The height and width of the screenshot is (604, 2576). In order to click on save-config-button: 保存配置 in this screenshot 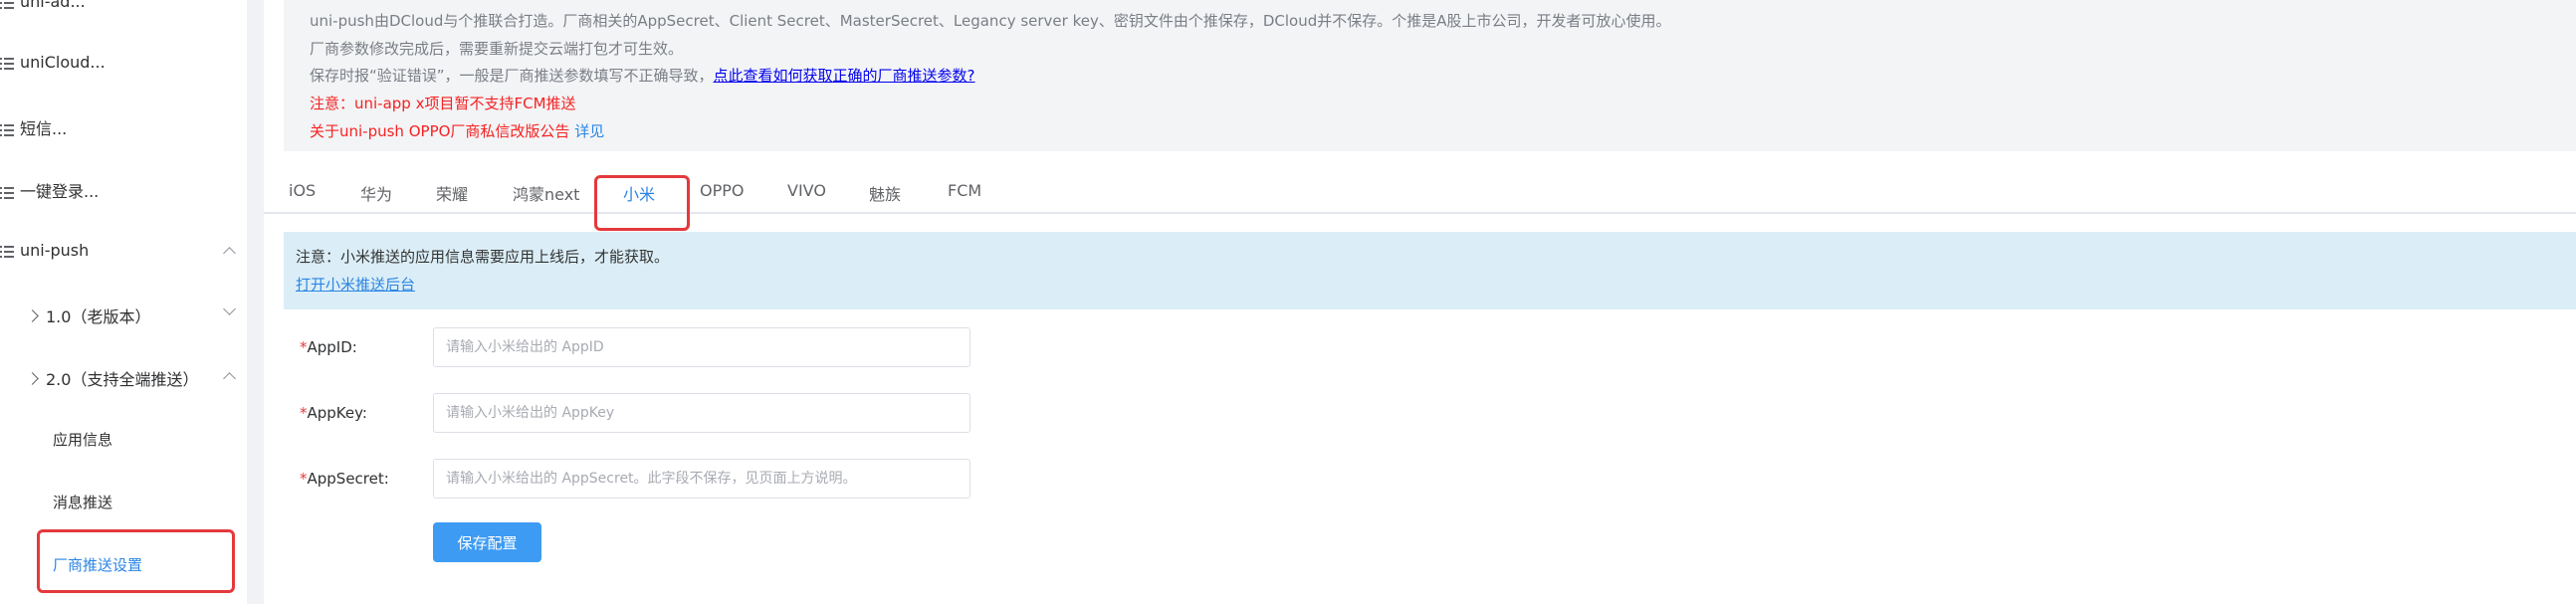, I will do `click(487, 542)`.